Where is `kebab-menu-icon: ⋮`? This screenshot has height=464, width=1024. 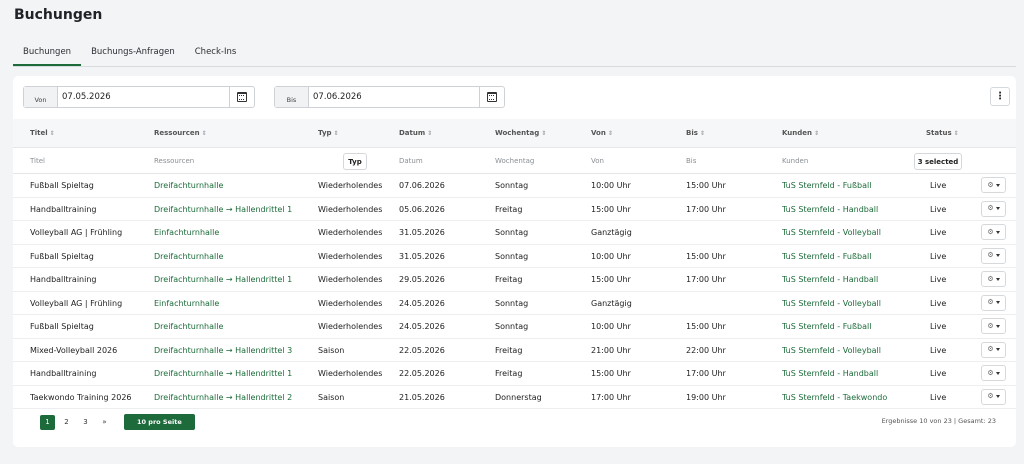 kebab-menu-icon: ⋮ is located at coordinates (1000, 96).